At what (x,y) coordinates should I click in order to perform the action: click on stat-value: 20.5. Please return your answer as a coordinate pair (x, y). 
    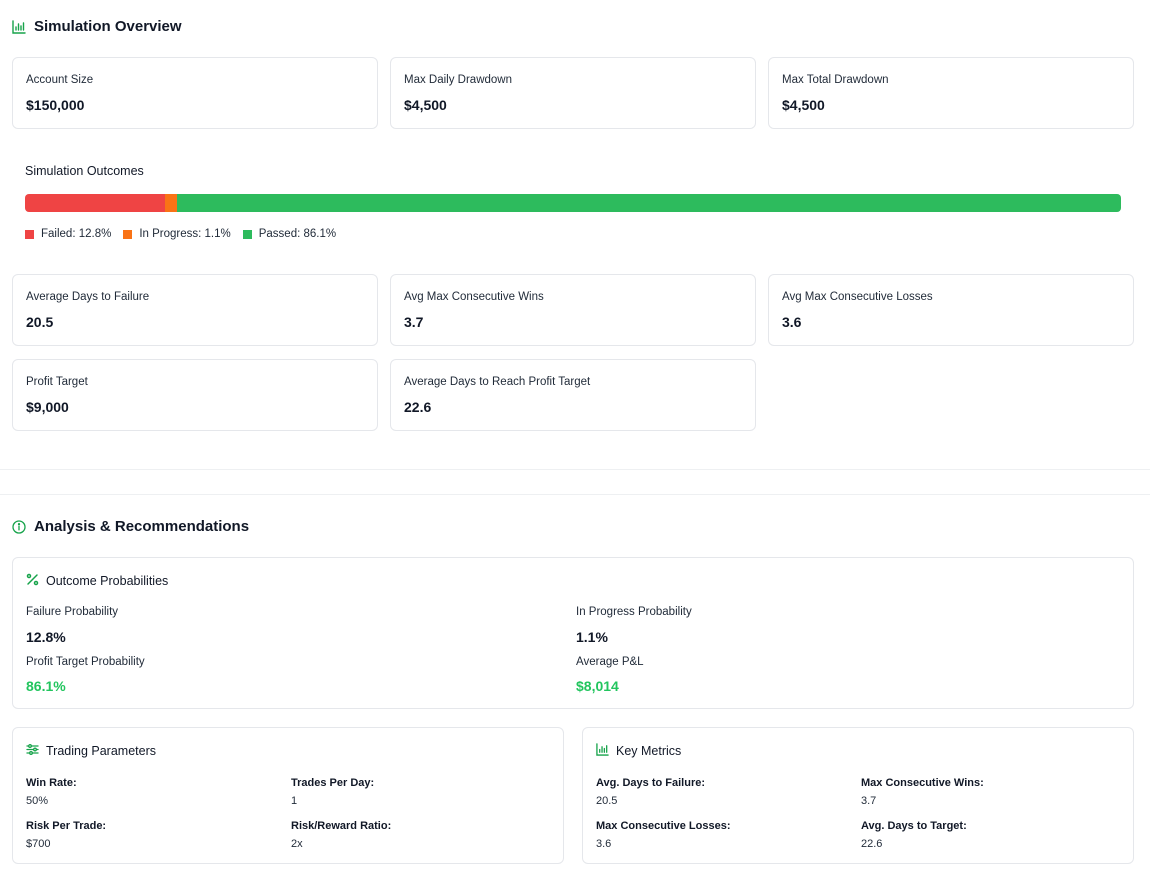
    Looking at the image, I should click on (40, 322).